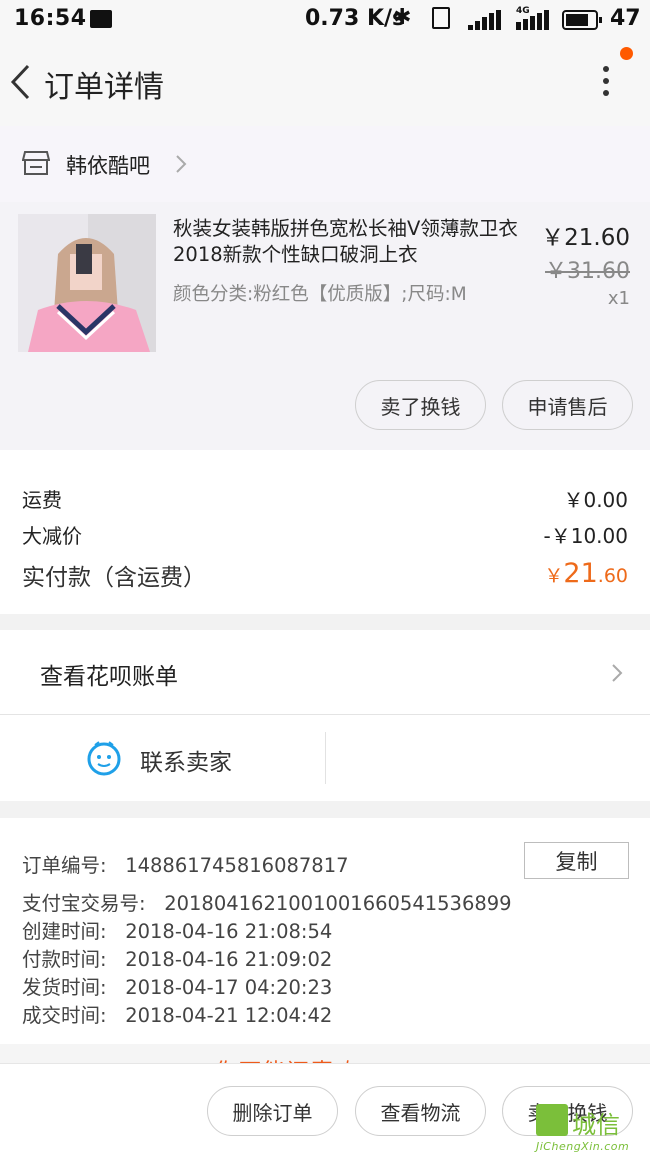 Image resolution: width=650 pixels, height=1156 pixels. What do you see at coordinates (441, 18) in the screenshot?
I see `vibrate-icon` at bounding box center [441, 18].